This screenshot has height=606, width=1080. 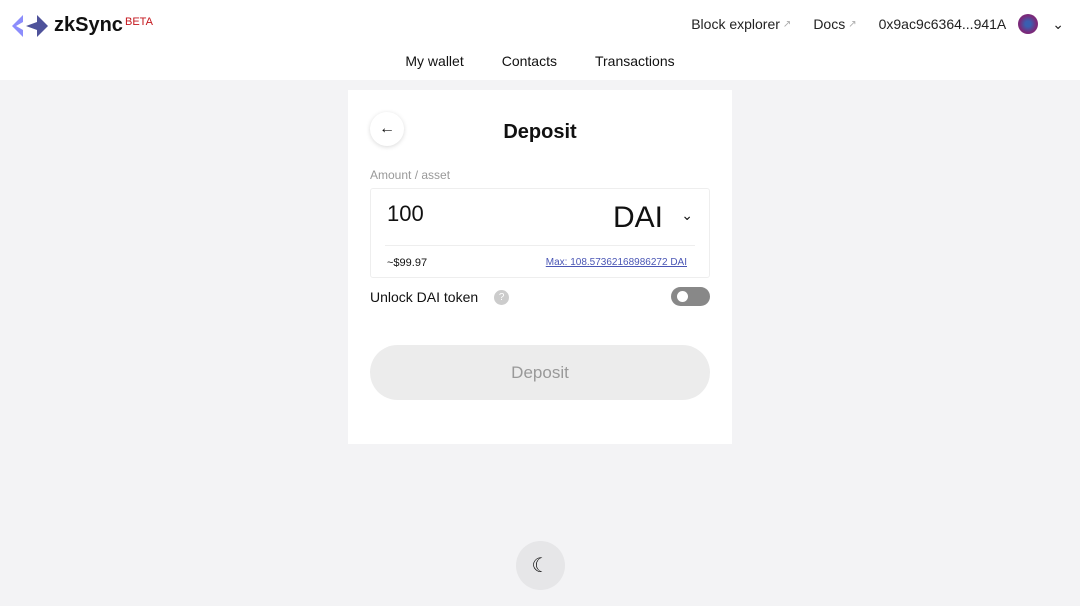 What do you see at coordinates (829, 24) in the screenshot?
I see `link-label: Docs` at bounding box center [829, 24].